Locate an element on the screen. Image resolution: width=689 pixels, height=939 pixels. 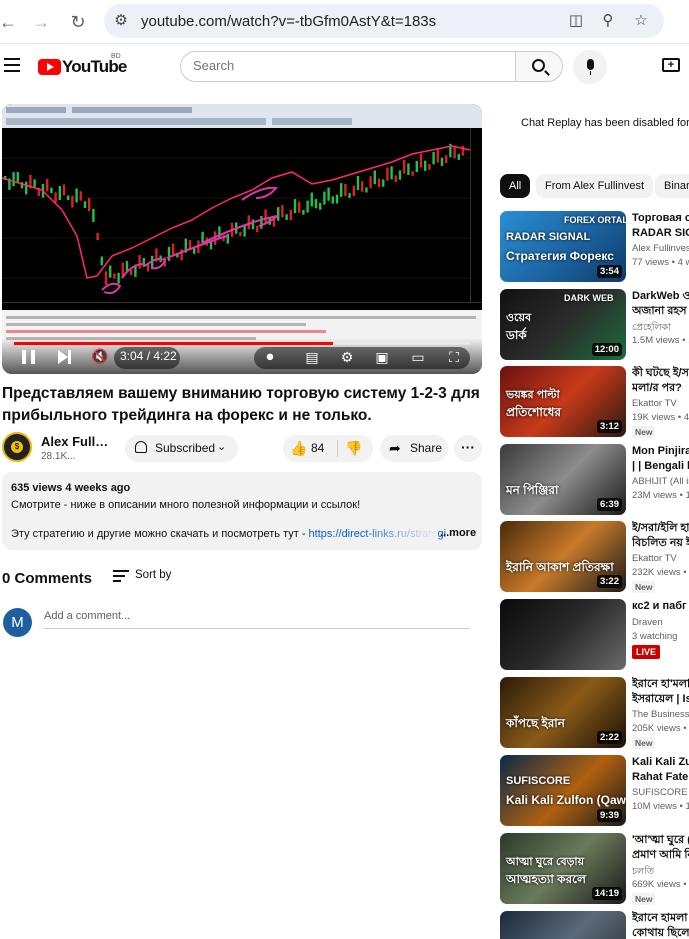
recommendation-channel: ABHIJIT (All in is located at coordinates (660, 481).